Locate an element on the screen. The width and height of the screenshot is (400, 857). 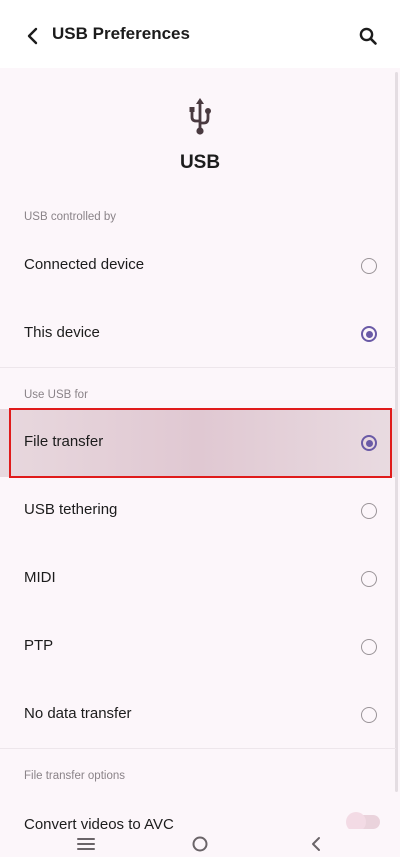
system-nav-bar is located at coordinates (200, 843).